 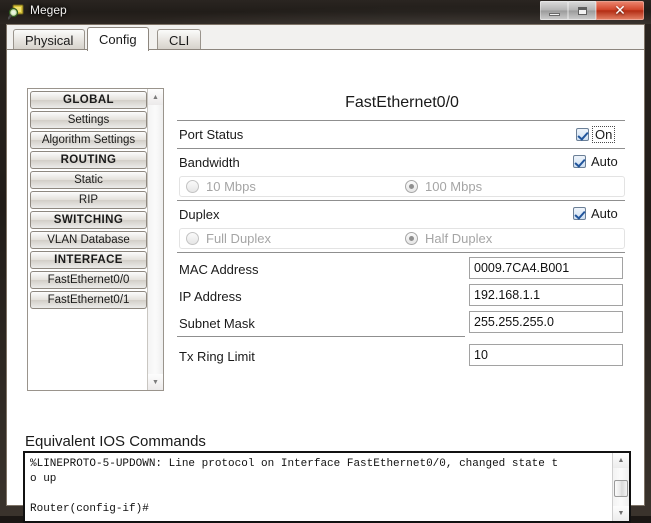 I want to click on sidebar-item-label: FastEthernet0/1, so click(x=88, y=300).